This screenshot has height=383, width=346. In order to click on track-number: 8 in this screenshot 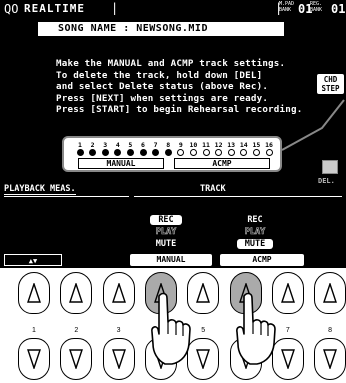, I will do `click(168, 145)`.